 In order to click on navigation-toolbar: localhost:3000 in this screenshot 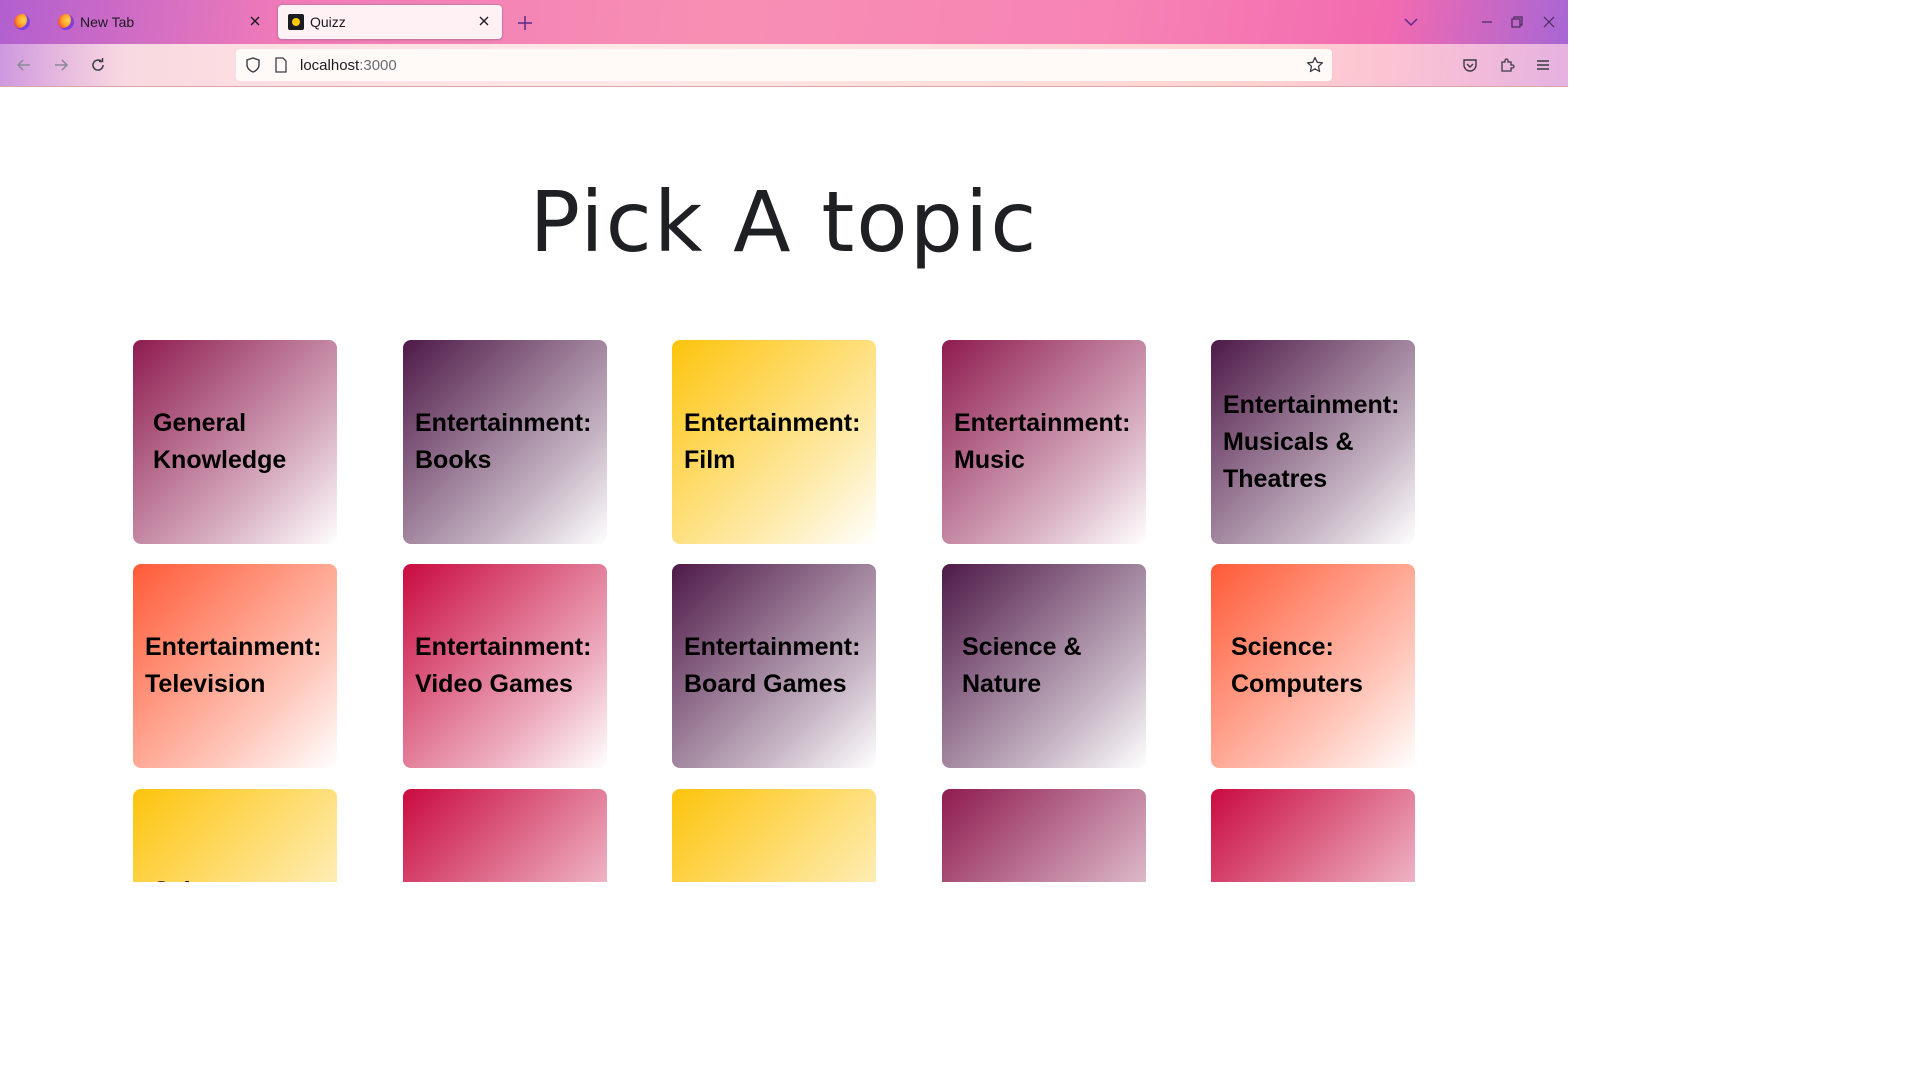, I will do `click(784, 65)`.